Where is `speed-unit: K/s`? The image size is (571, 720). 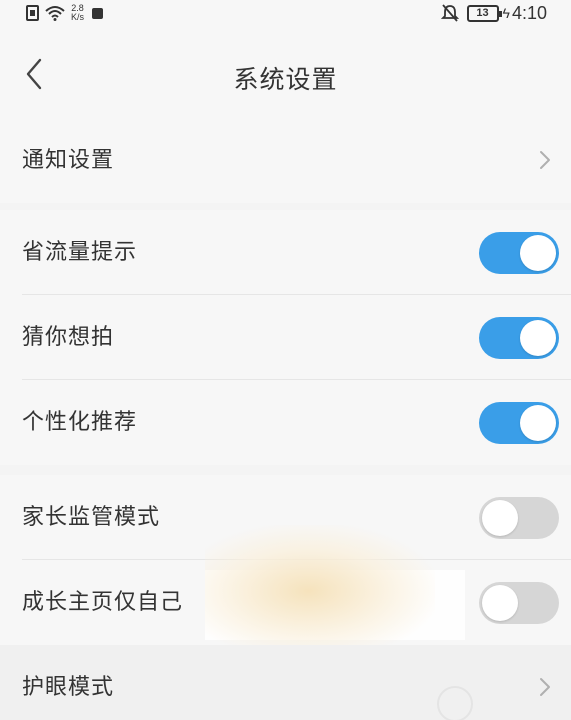 speed-unit: K/s is located at coordinates (78, 17).